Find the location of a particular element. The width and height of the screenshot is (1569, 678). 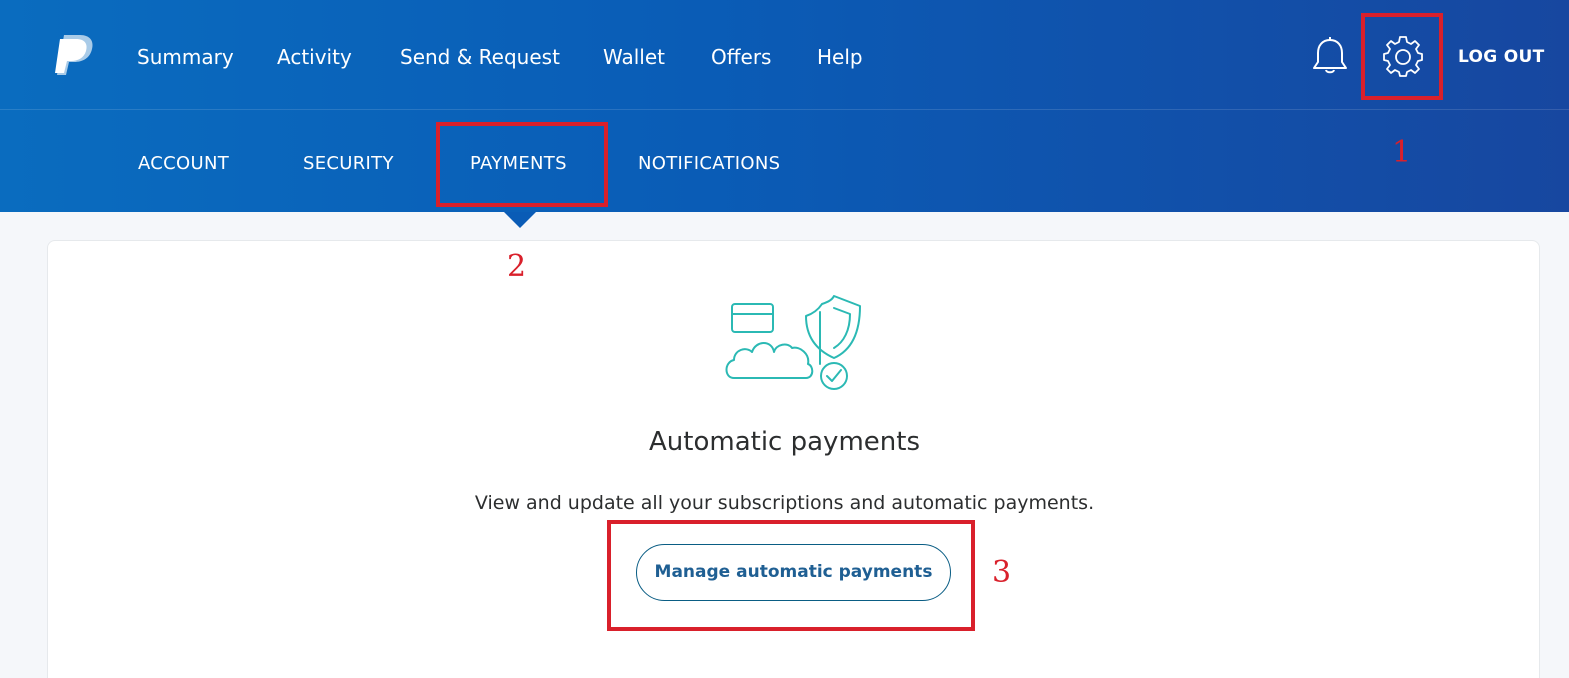

nav-summary: Summary is located at coordinates (185, 57).